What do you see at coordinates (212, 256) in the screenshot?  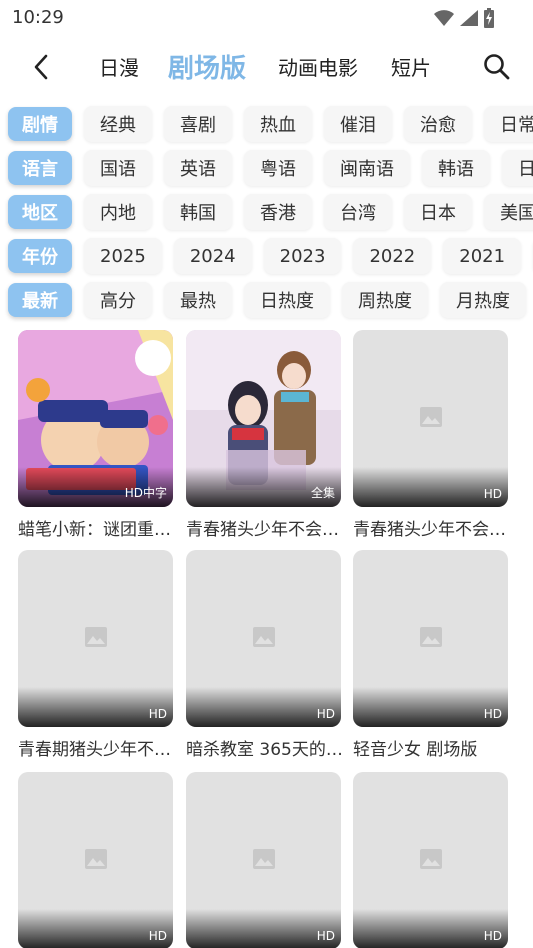 I see `filter-chip: 2024` at bounding box center [212, 256].